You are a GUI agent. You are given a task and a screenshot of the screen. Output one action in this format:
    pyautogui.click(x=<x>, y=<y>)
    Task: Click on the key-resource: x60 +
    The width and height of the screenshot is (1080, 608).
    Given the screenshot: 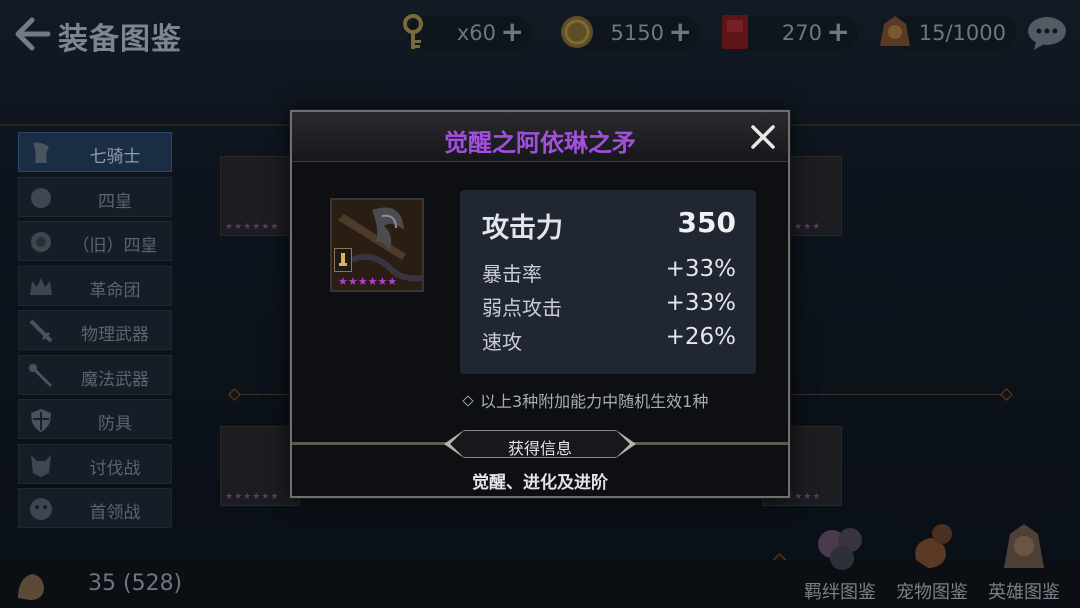 What is the action you would take?
    pyautogui.click(x=467, y=32)
    